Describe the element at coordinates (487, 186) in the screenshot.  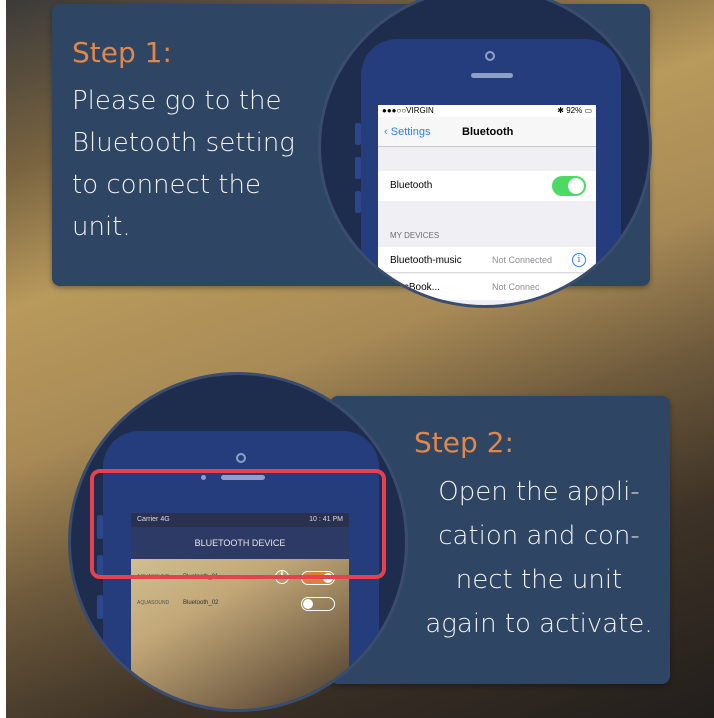
I see `ios-bluetooth-row: Bluetooth` at that location.